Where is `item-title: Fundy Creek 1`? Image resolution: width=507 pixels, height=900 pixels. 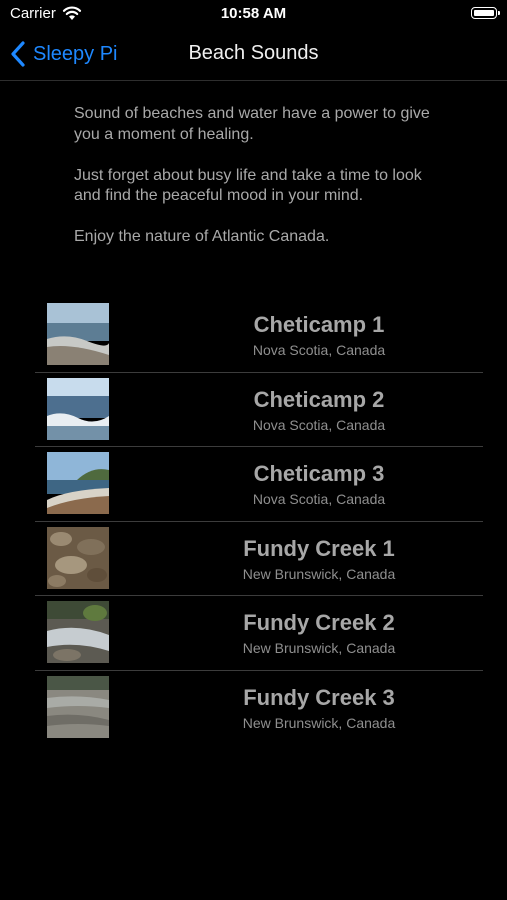 item-title: Fundy Creek 1 is located at coordinates (319, 548).